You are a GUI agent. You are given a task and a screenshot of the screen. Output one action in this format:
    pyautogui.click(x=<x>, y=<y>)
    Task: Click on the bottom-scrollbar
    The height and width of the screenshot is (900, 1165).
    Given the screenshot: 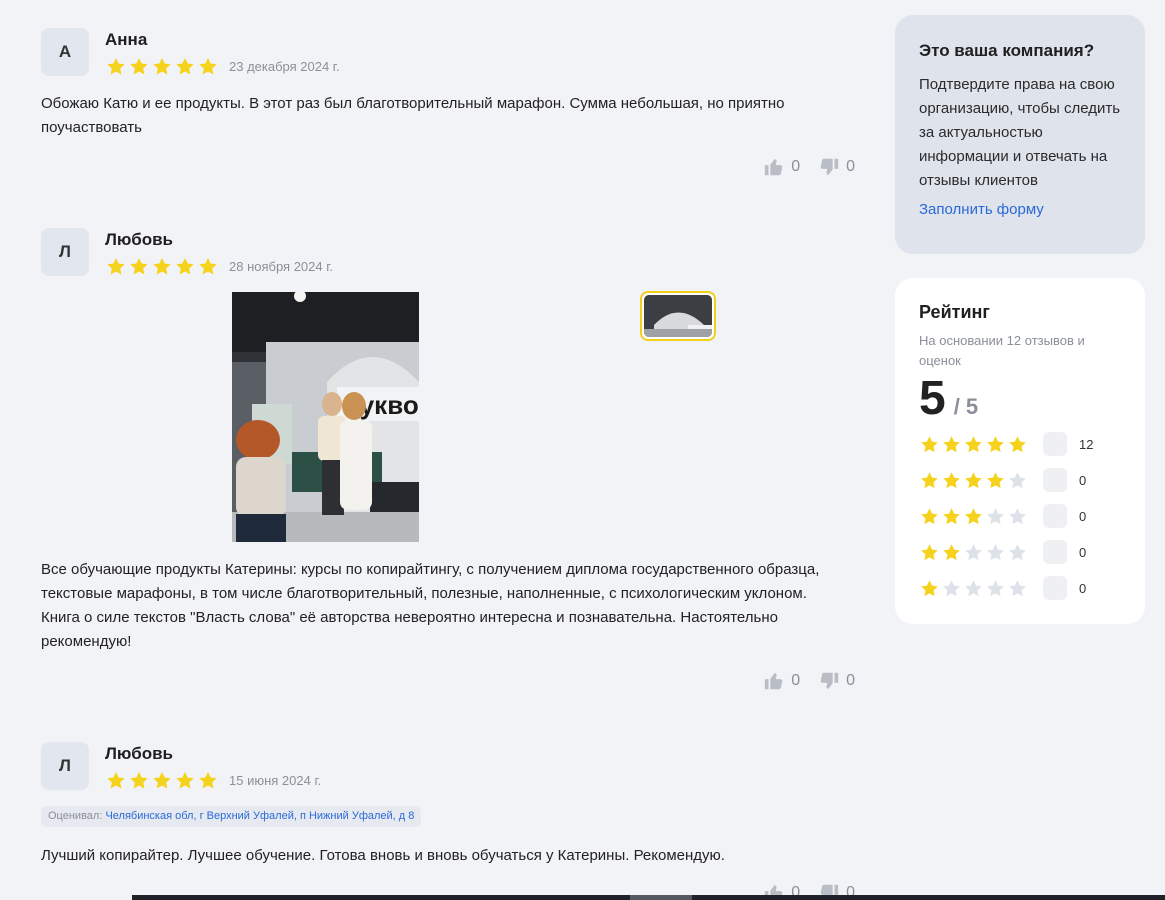 What is the action you would take?
    pyautogui.click(x=648, y=897)
    